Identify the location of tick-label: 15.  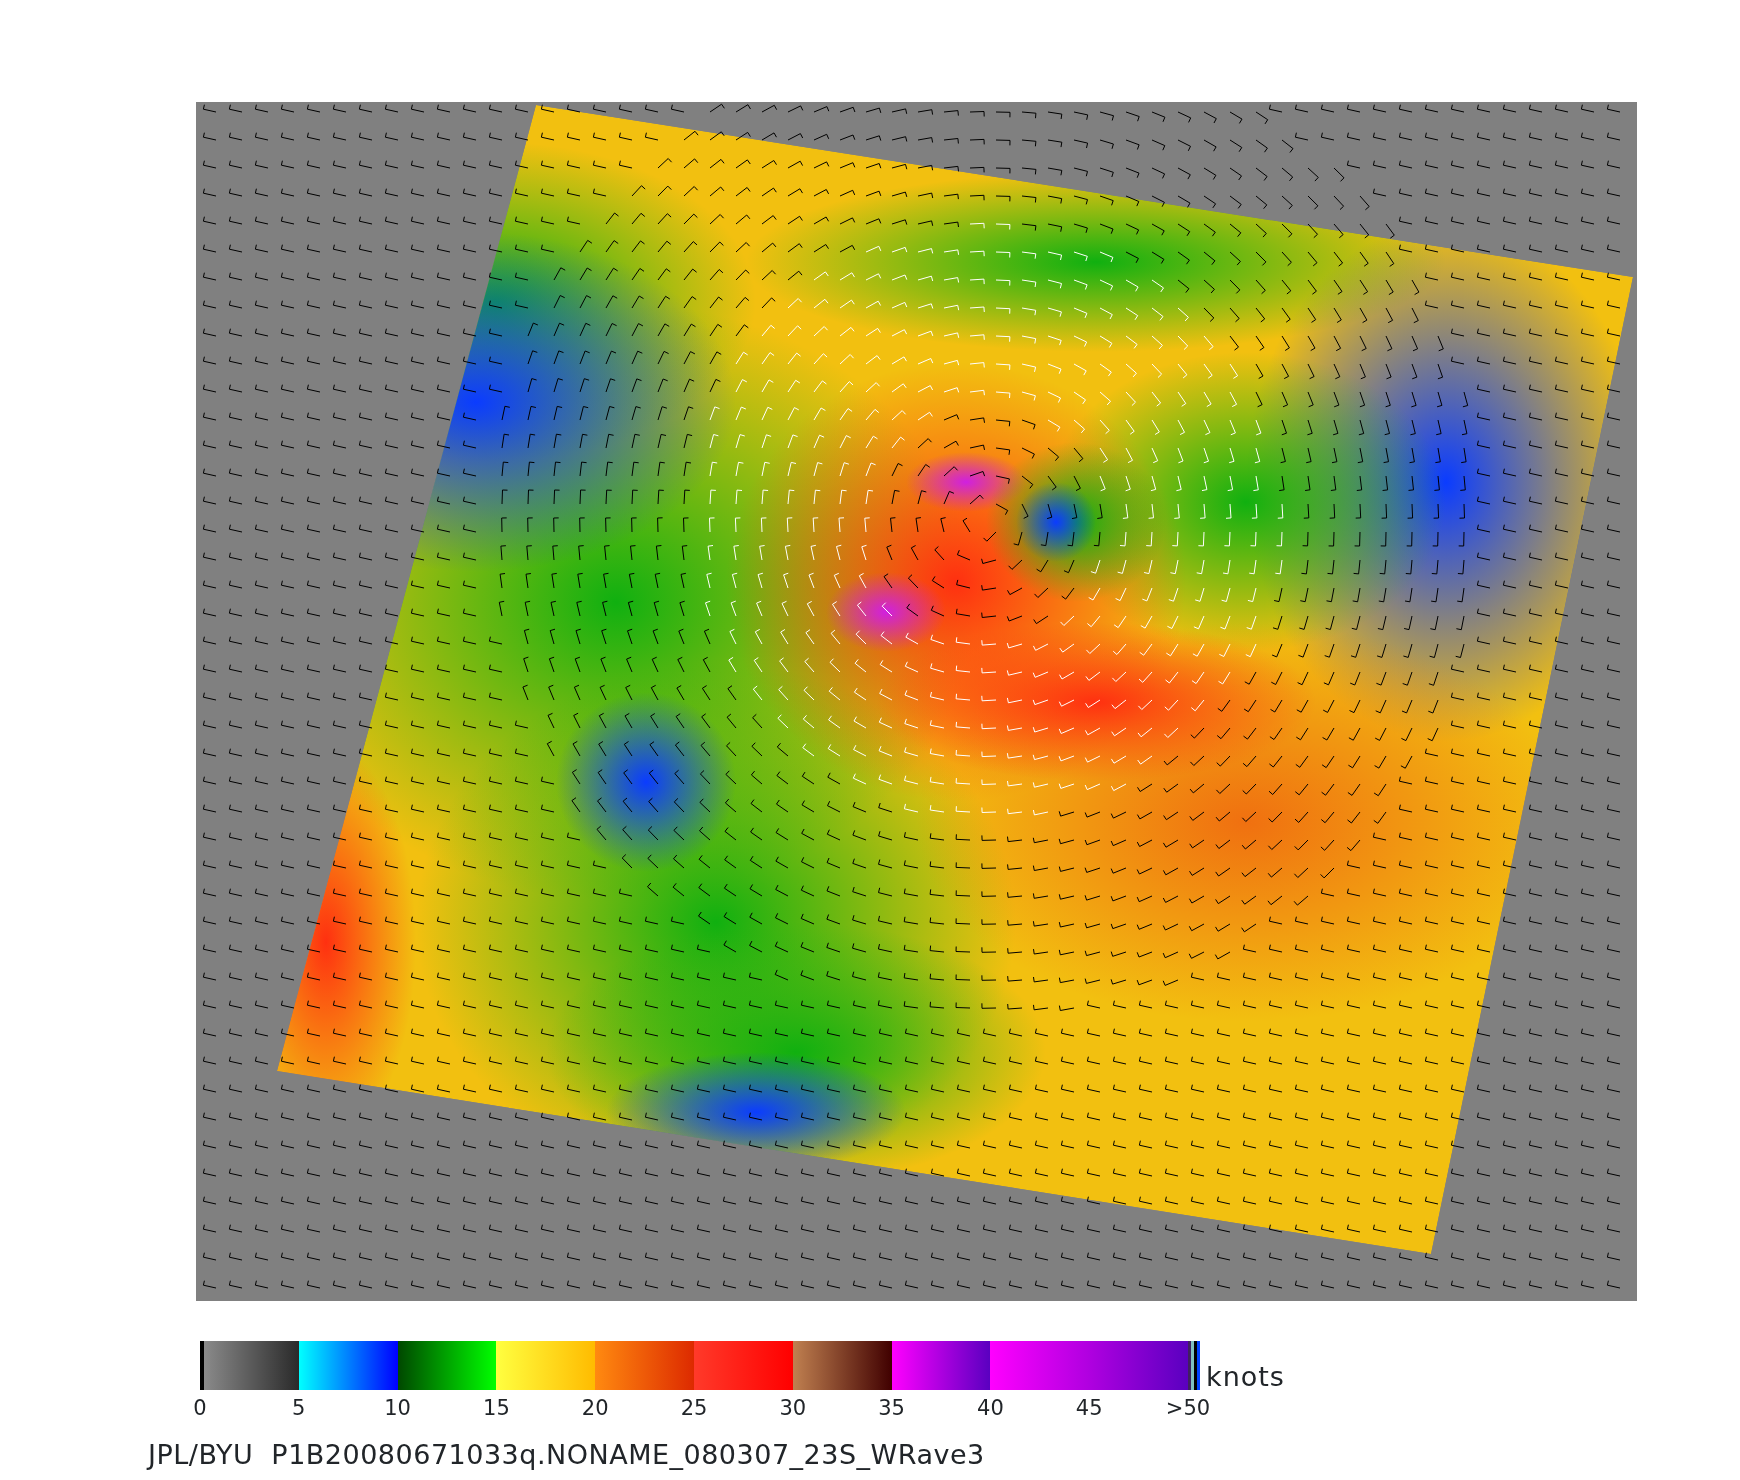
(496, 1408).